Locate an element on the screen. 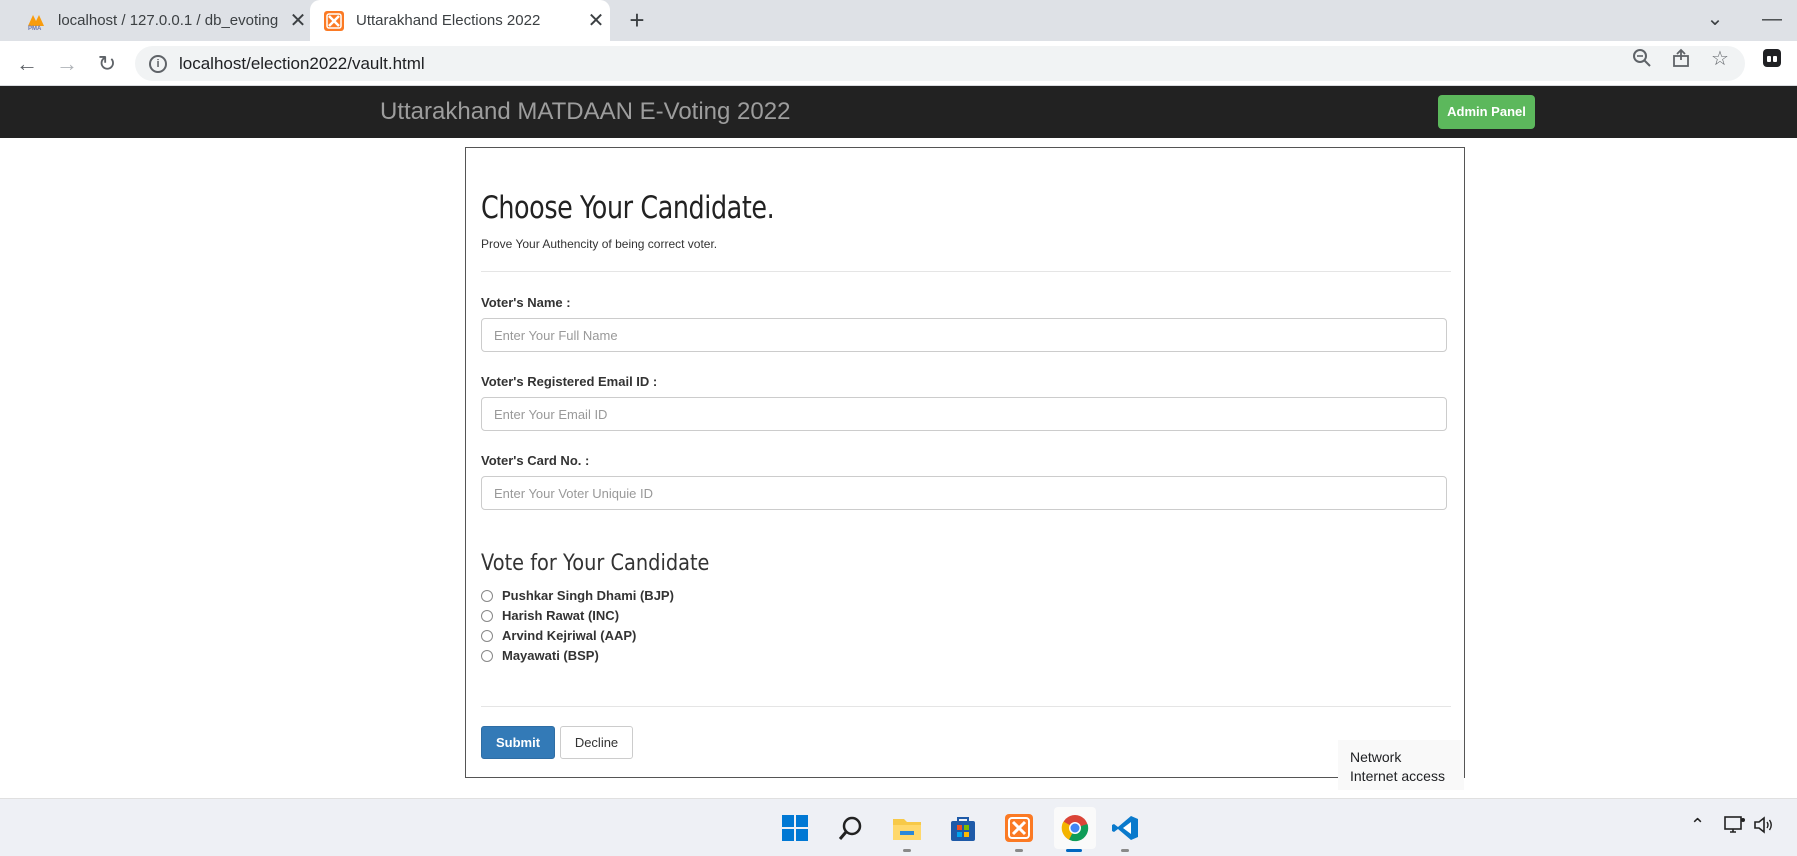 The height and width of the screenshot is (856, 1797). candidate-option-bsp: Mayawati (BSP) is located at coordinates (540, 655).